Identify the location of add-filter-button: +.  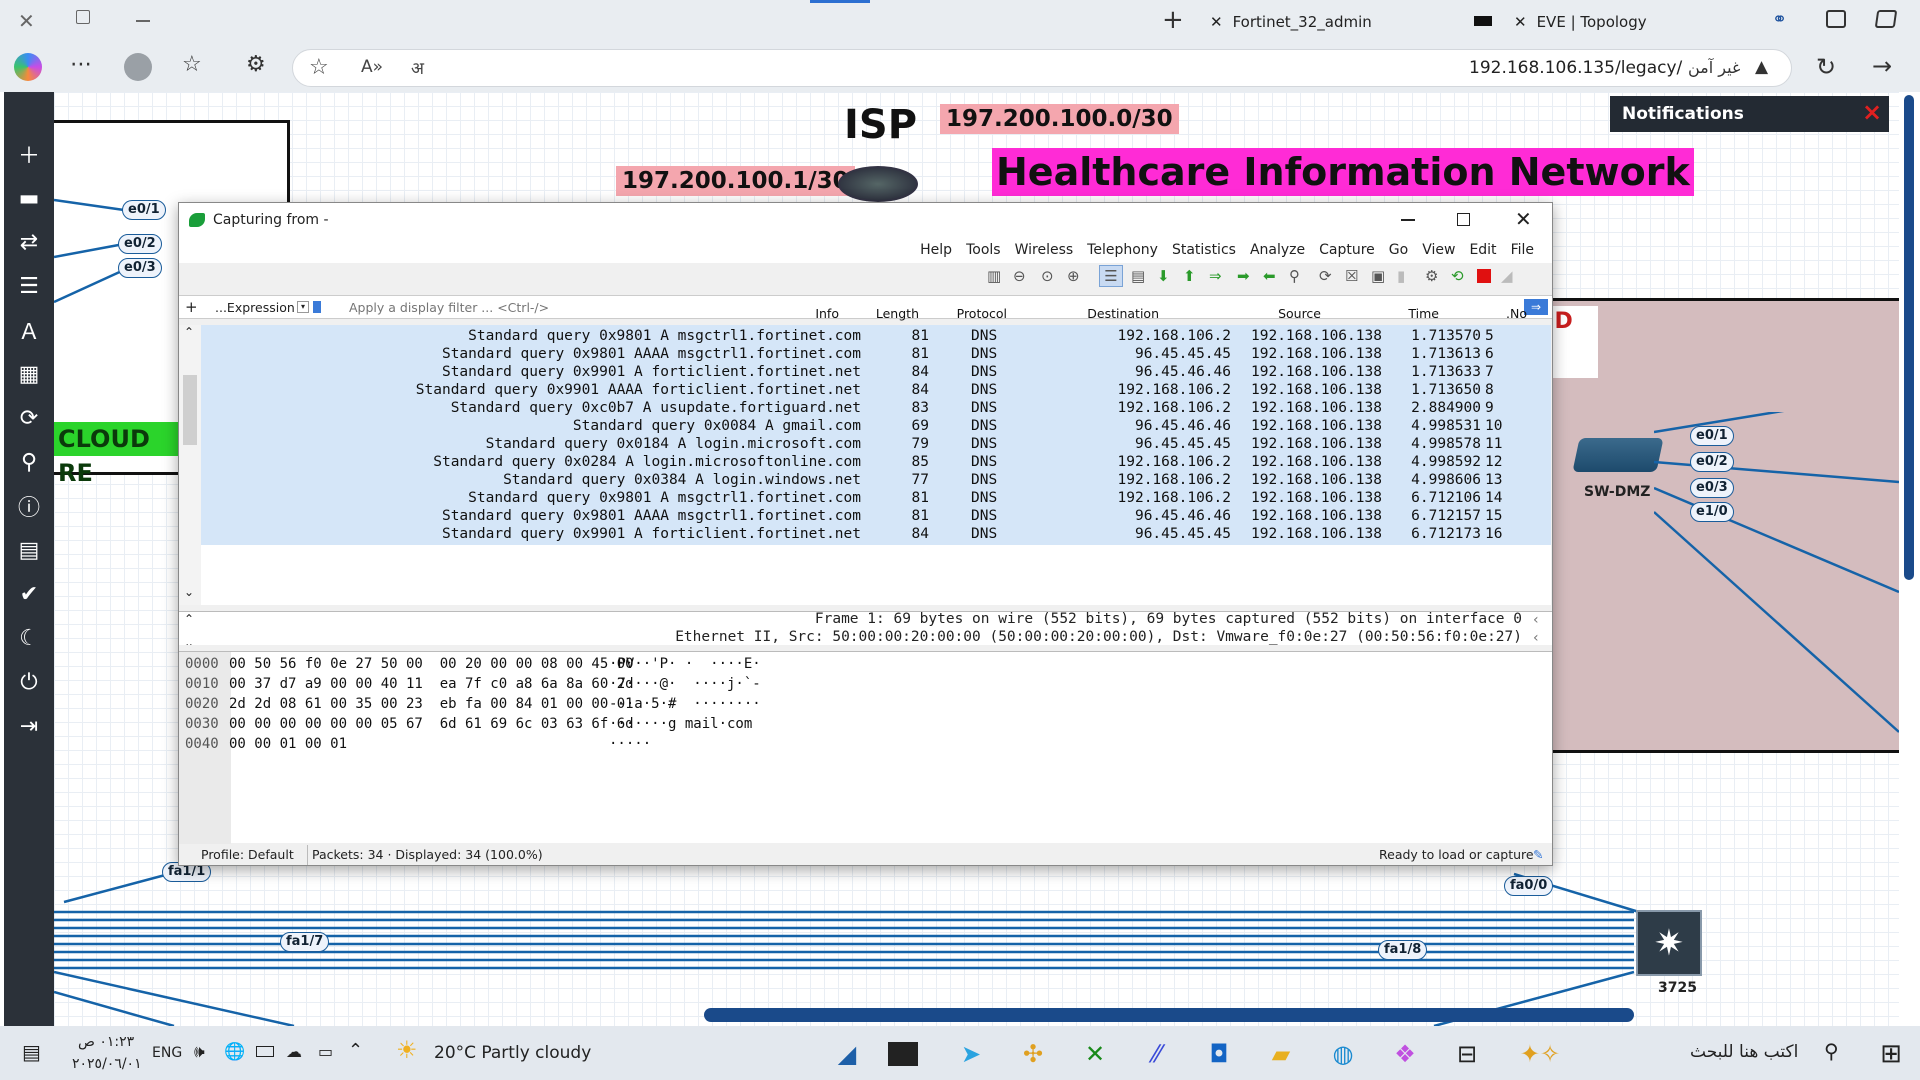
(191, 307).